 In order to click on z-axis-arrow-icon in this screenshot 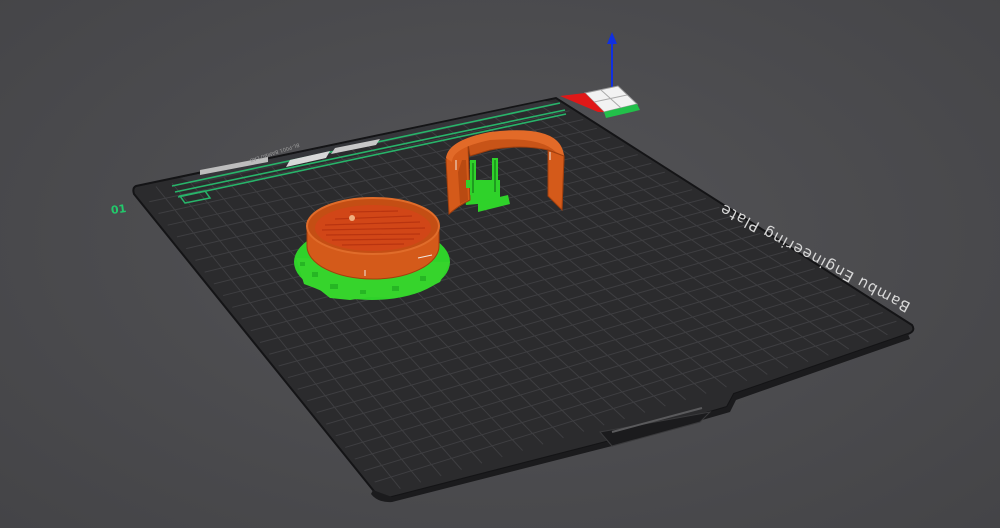, I will do `click(612, 62)`.